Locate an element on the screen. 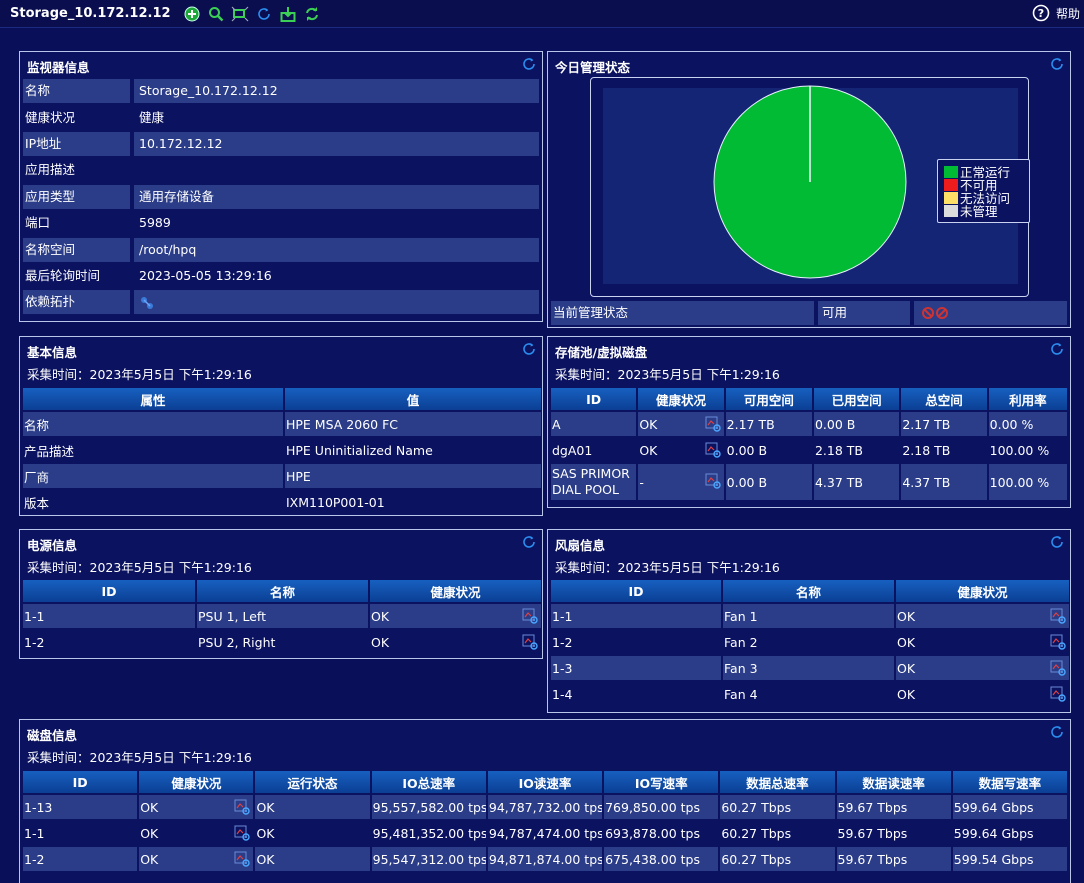 This screenshot has height=883, width=1084. cell: 1-3 is located at coordinates (636, 668).